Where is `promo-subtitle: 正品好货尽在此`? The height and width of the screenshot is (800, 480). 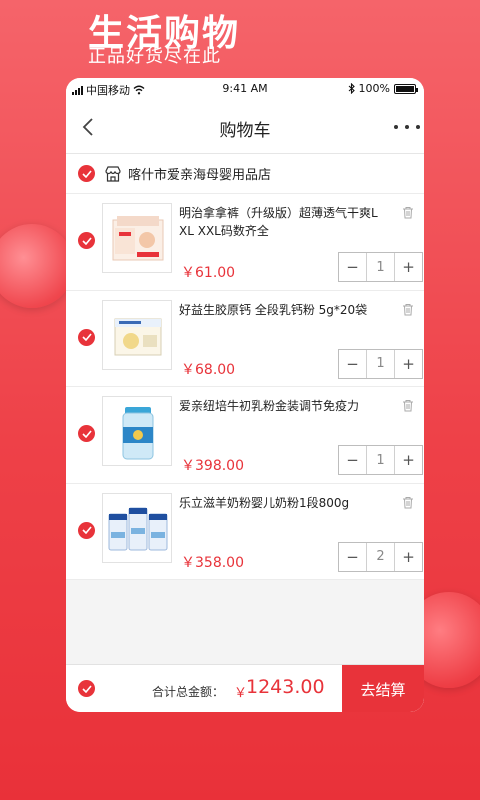
promo-subtitle: 正品好货尽在此 is located at coordinates (154, 56).